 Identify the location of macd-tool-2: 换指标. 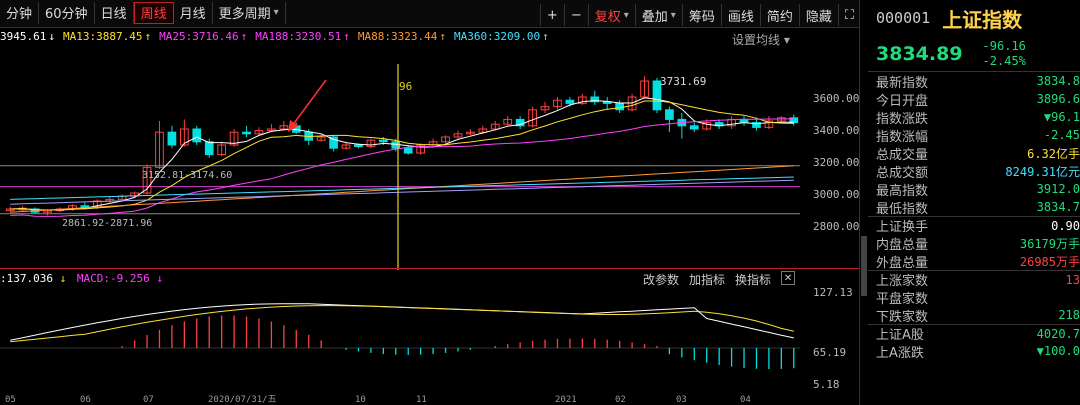
(753, 279).